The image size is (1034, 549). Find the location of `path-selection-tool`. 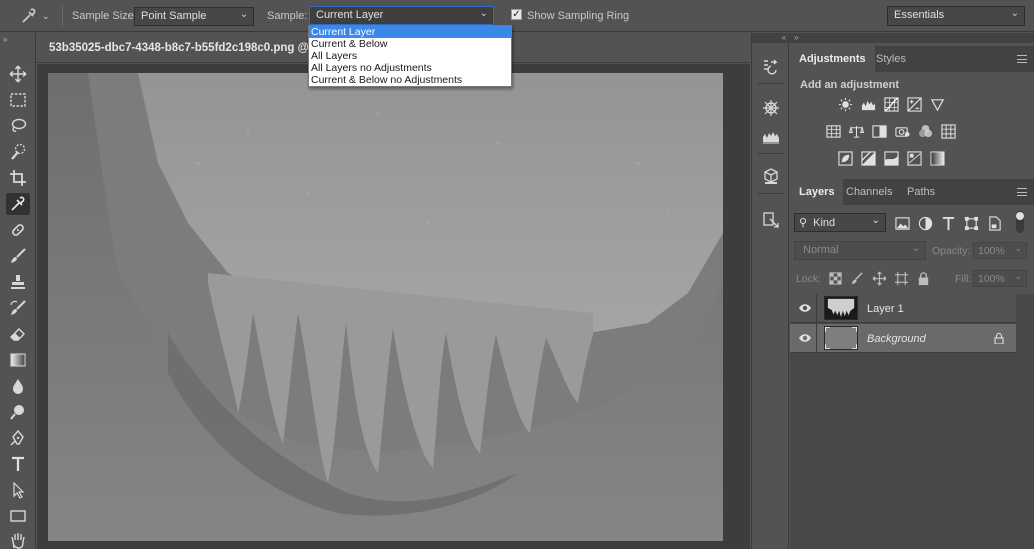

path-selection-tool is located at coordinates (18, 490).